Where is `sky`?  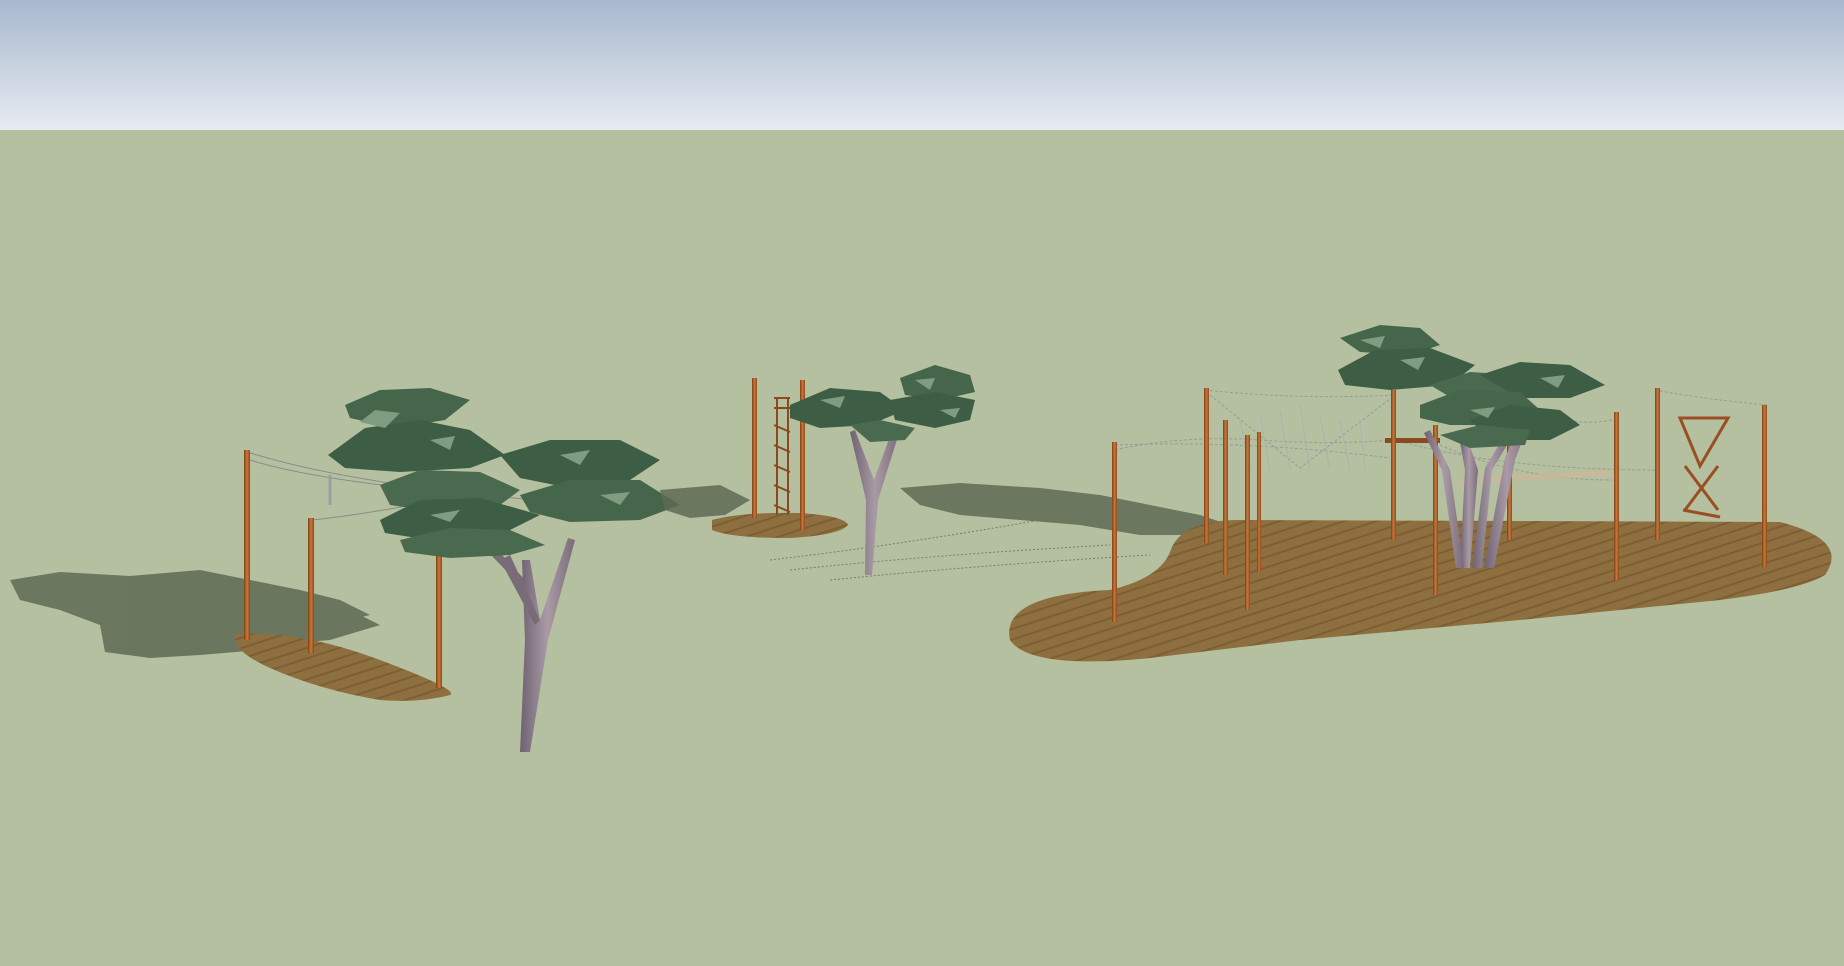
sky is located at coordinates (922, 65).